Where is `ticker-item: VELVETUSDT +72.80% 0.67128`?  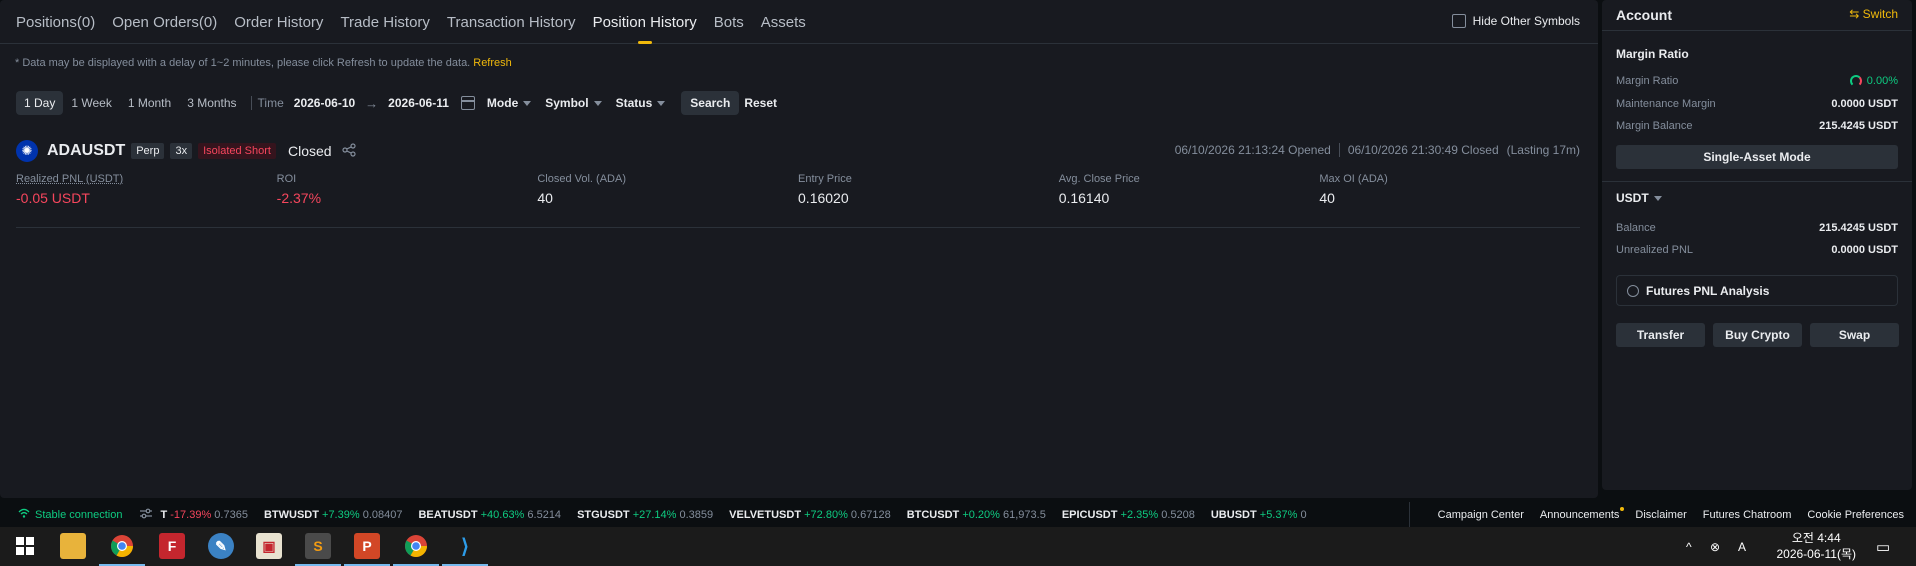
ticker-item: VELVETUSDT +72.80% 0.67128 is located at coordinates (810, 515).